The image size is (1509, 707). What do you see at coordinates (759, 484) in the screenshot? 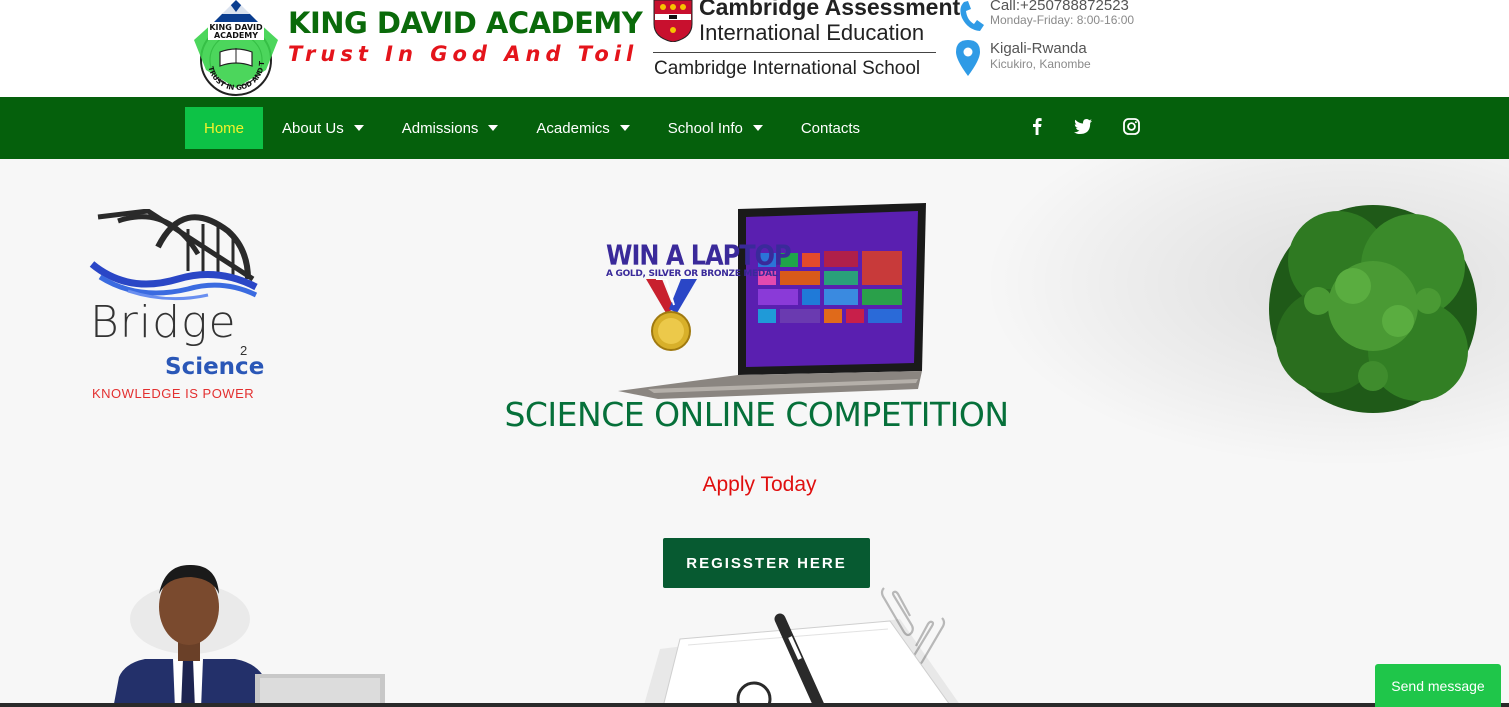
I see `apply-today-text: Apply Today` at bounding box center [759, 484].